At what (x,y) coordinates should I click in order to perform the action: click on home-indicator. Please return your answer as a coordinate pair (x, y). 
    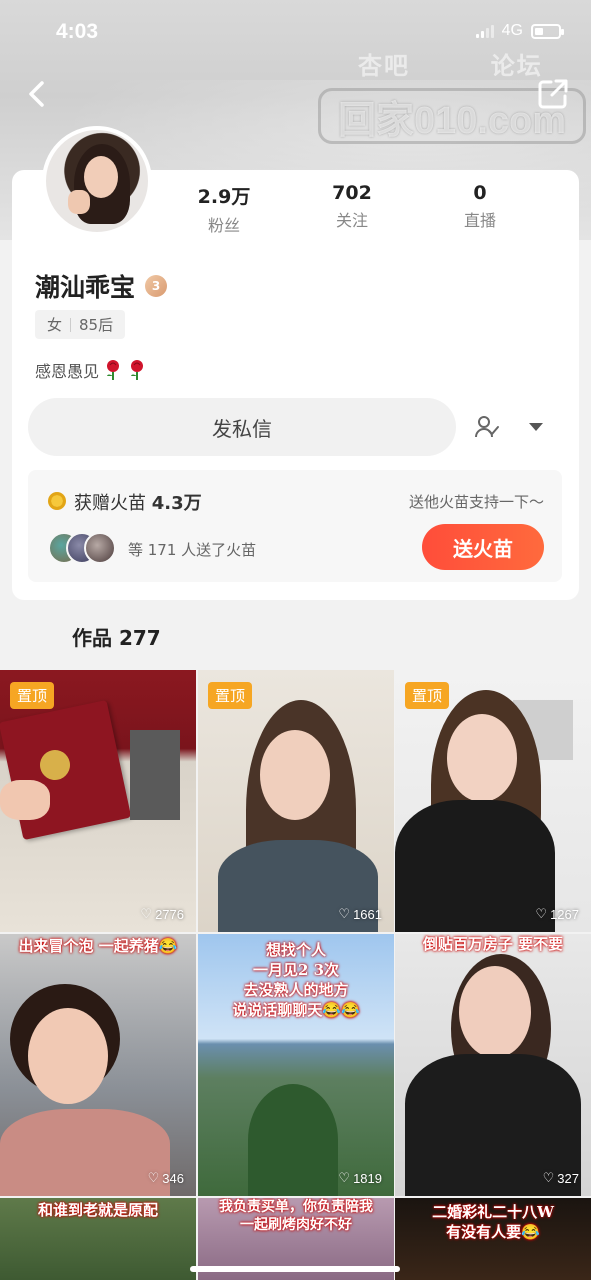
    Looking at the image, I should click on (295, 1269).